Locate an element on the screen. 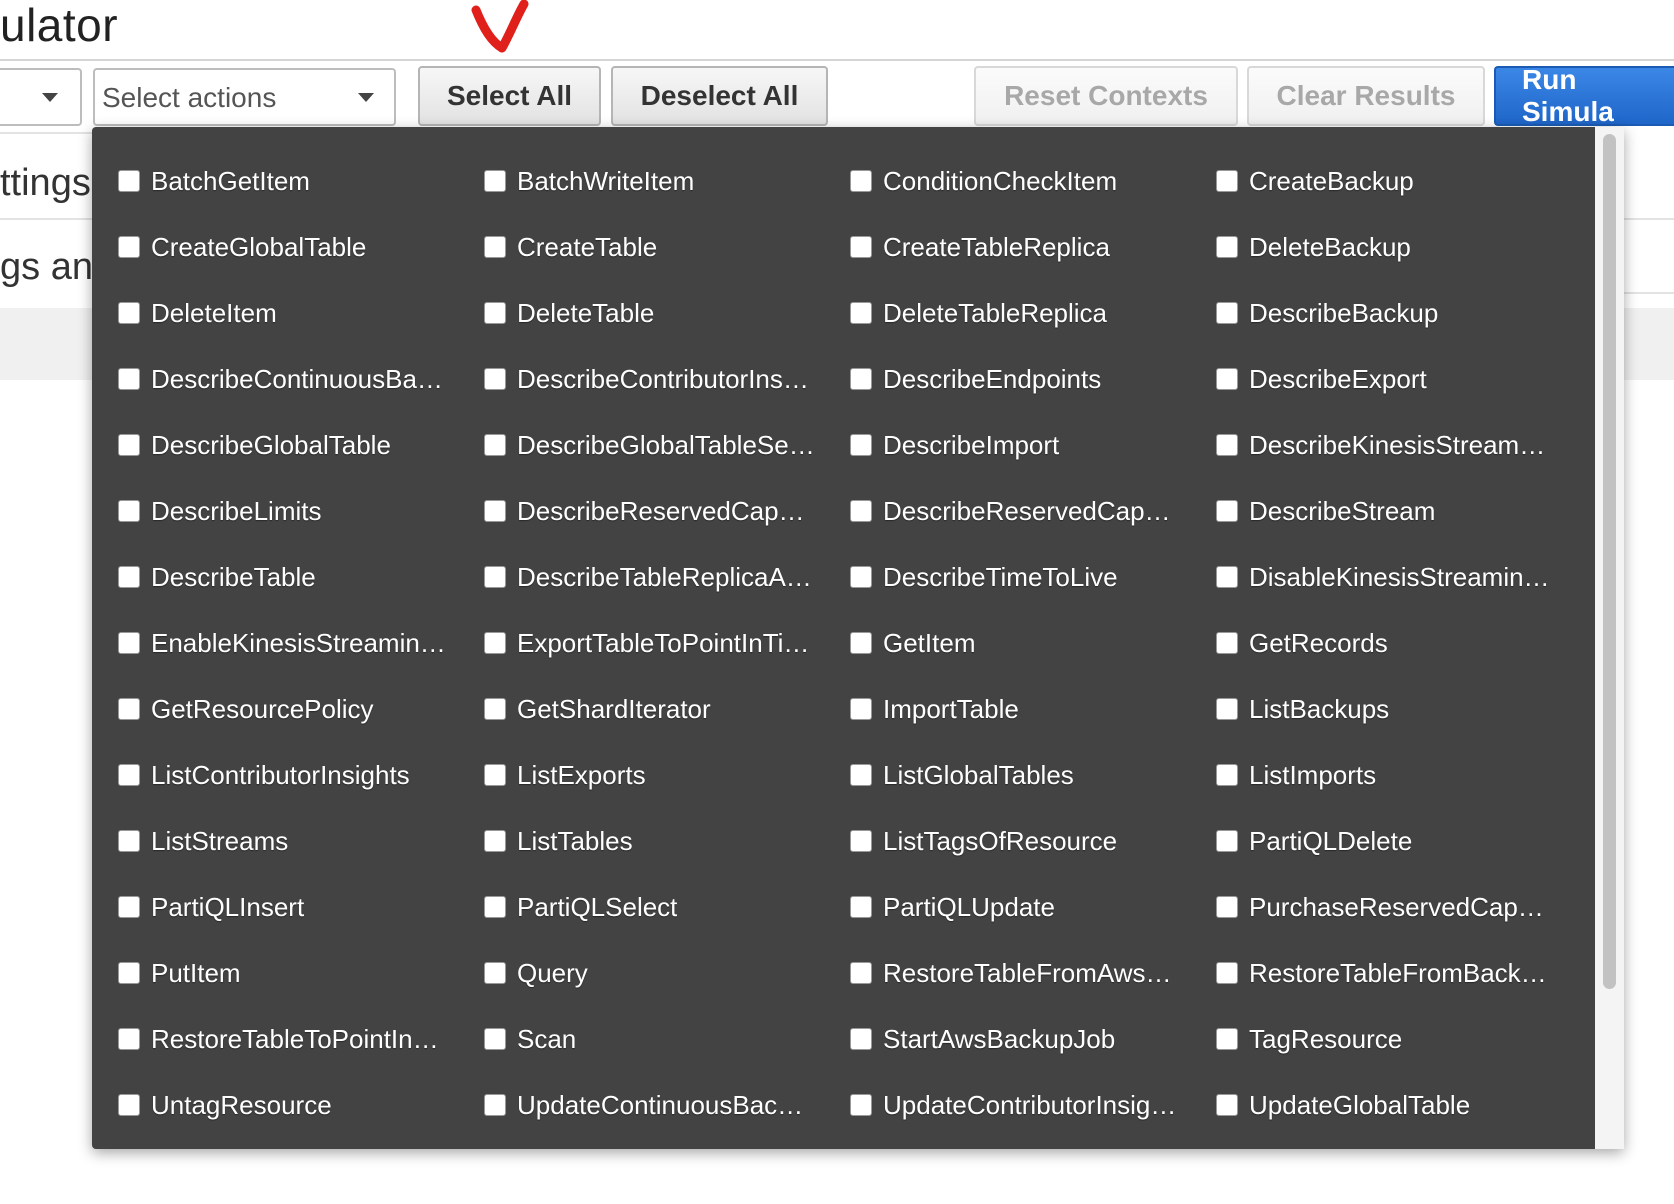  action-option: ListImports is located at coordinates (1399, 775).